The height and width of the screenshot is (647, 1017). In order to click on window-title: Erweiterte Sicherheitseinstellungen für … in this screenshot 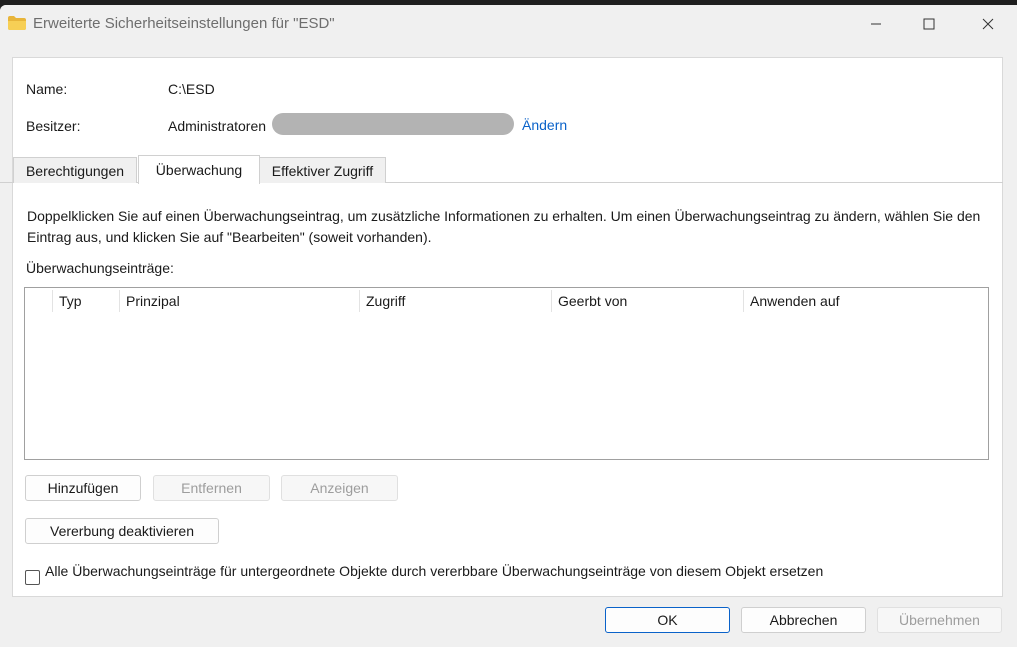, I will do `click(184, 23)`.